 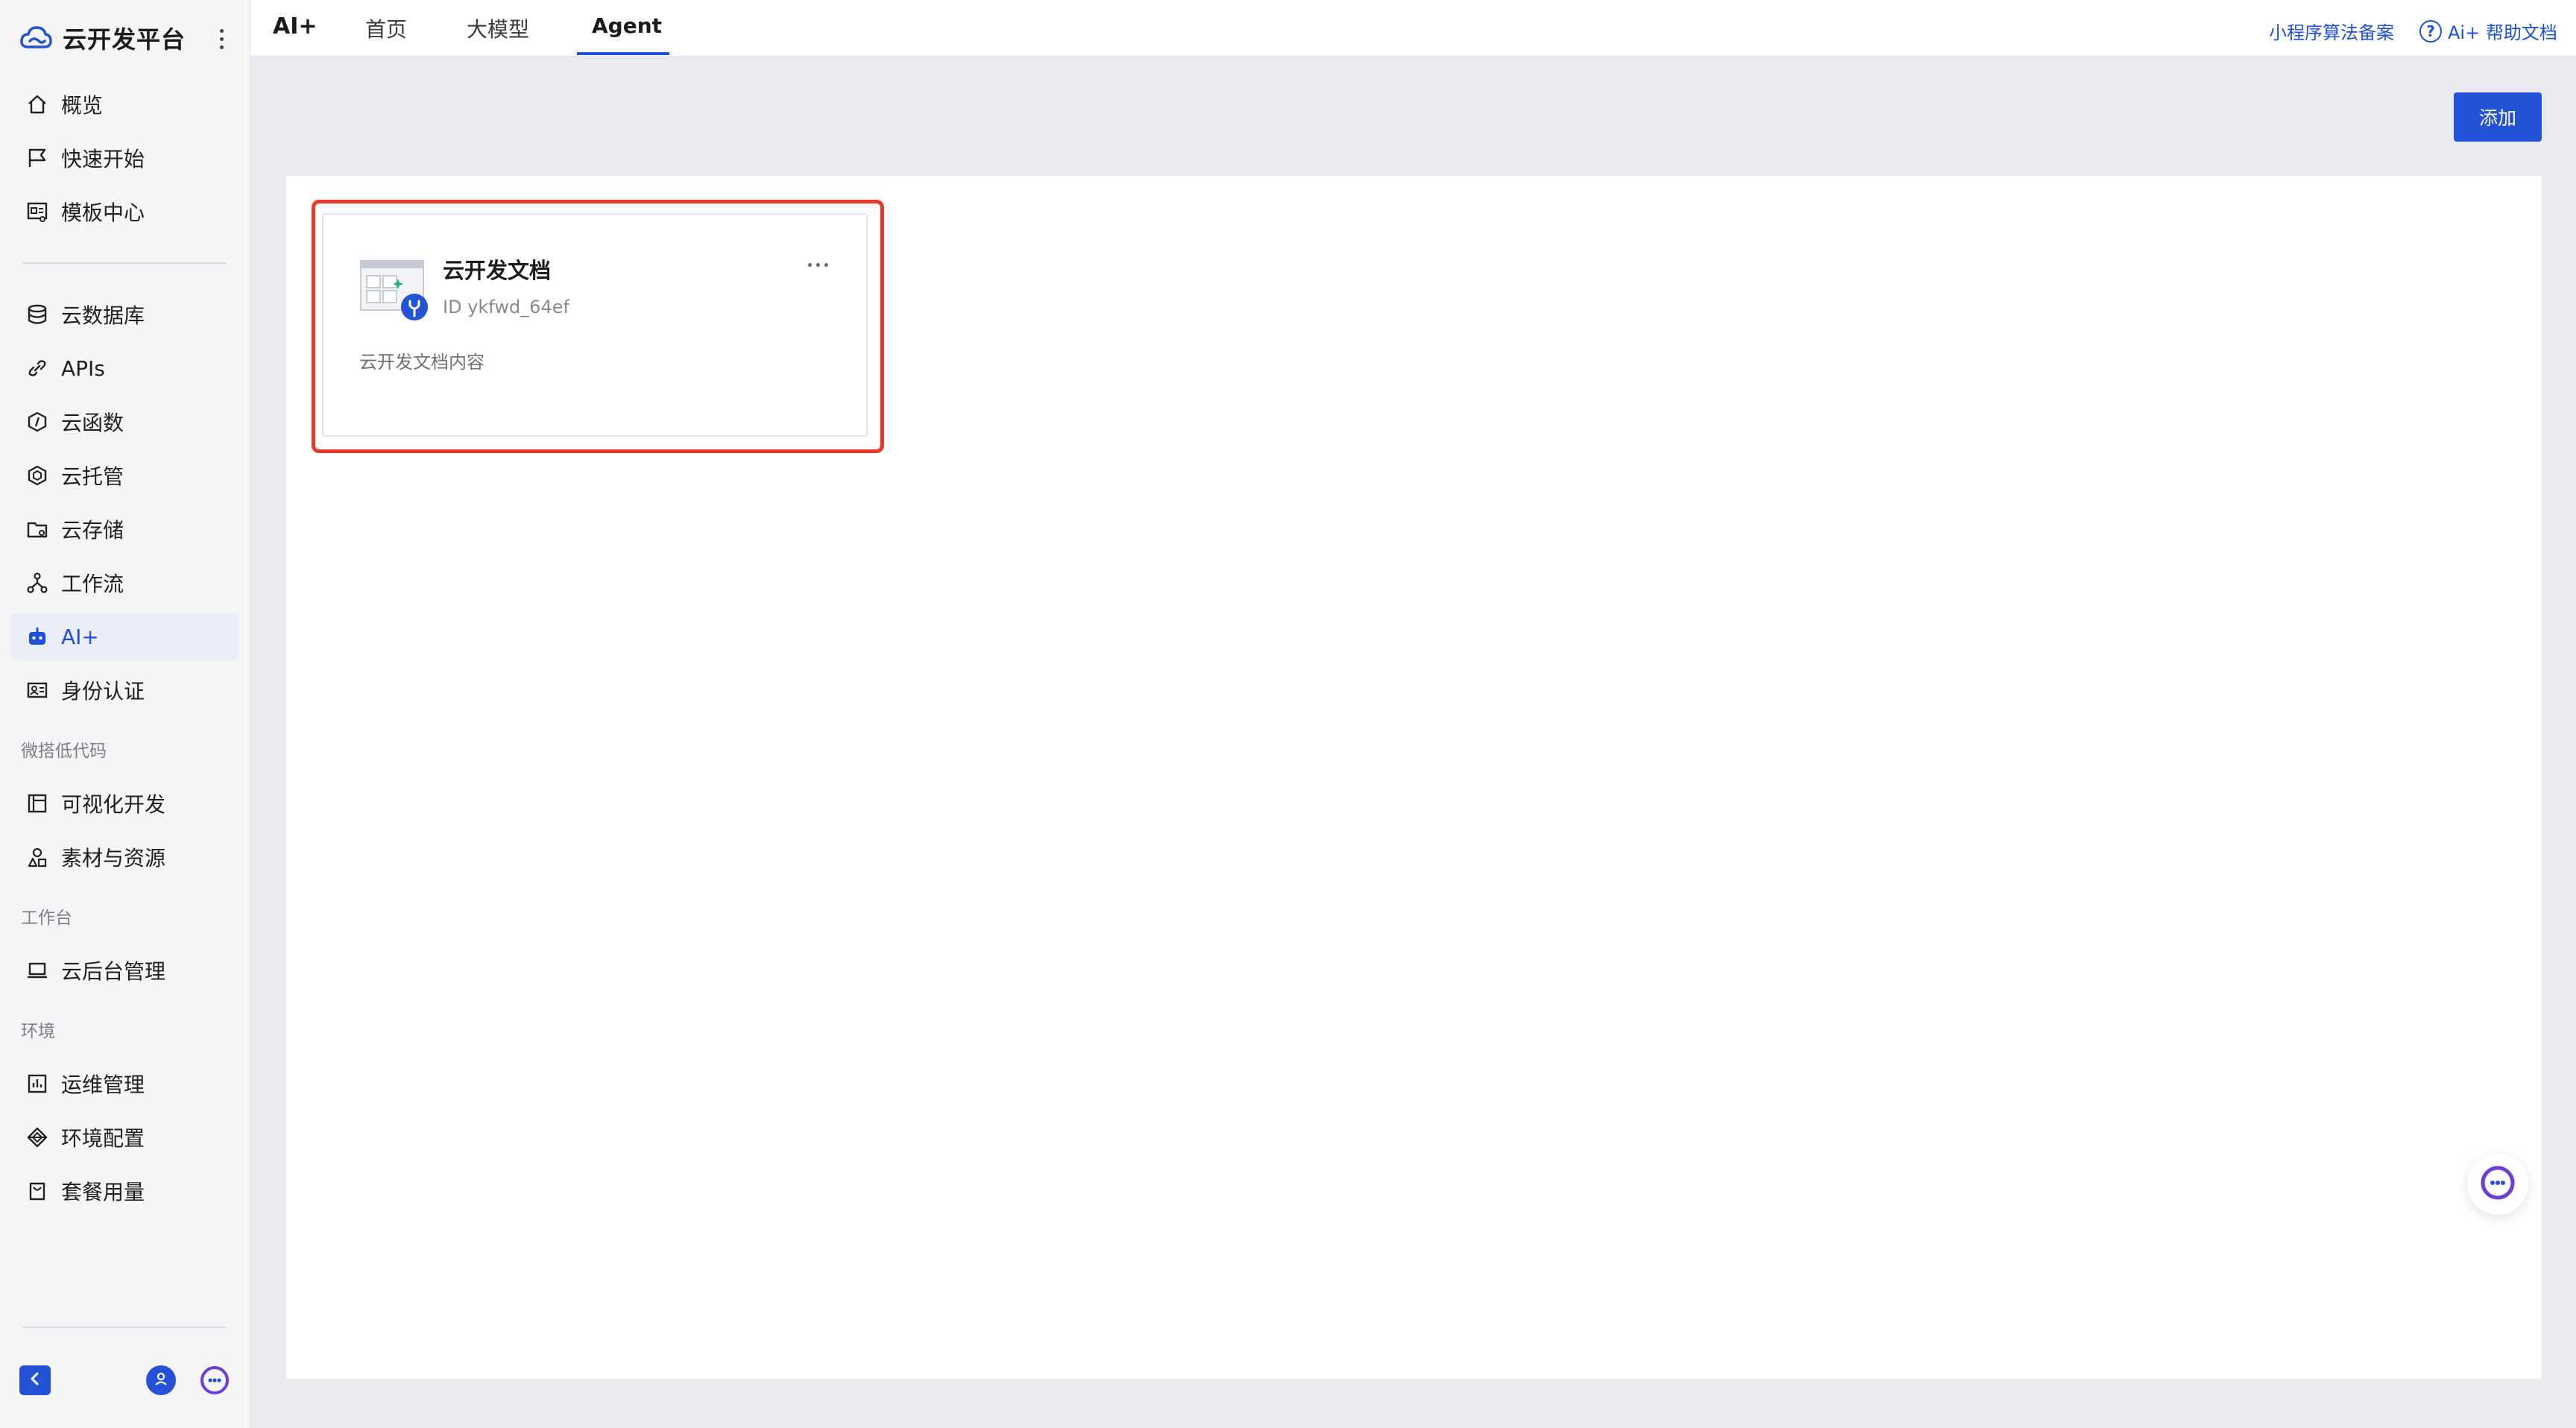 I want to click on sidebar-item-templates: 模板中心, so click(x=125, y=212).